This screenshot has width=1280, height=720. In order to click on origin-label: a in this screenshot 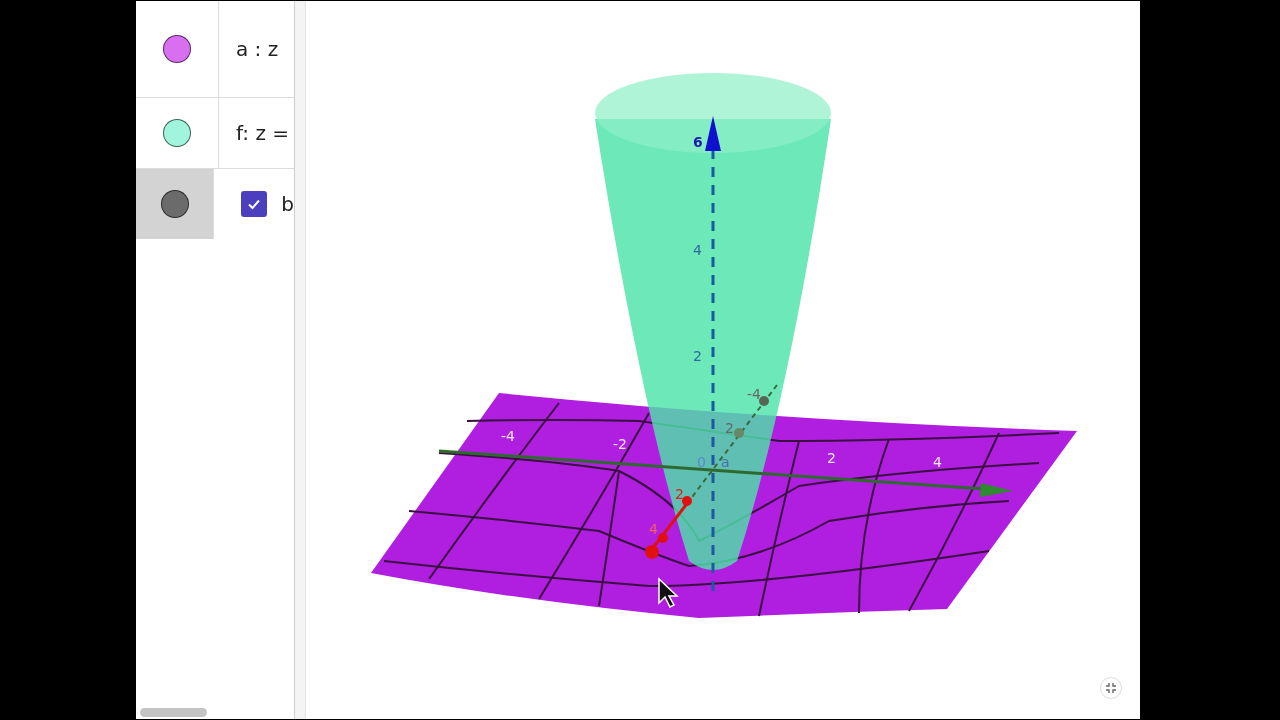, I will do `click(725, 462)`.